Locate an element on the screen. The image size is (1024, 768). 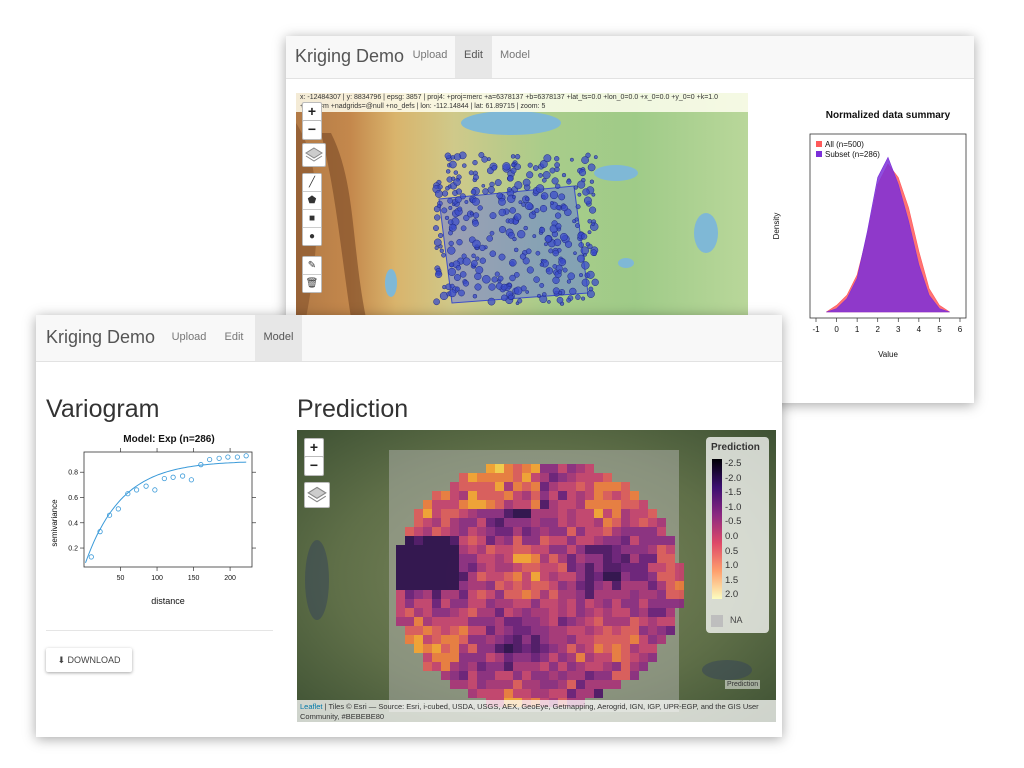
density-ylabel: Density is located at coordinates (776, 226).